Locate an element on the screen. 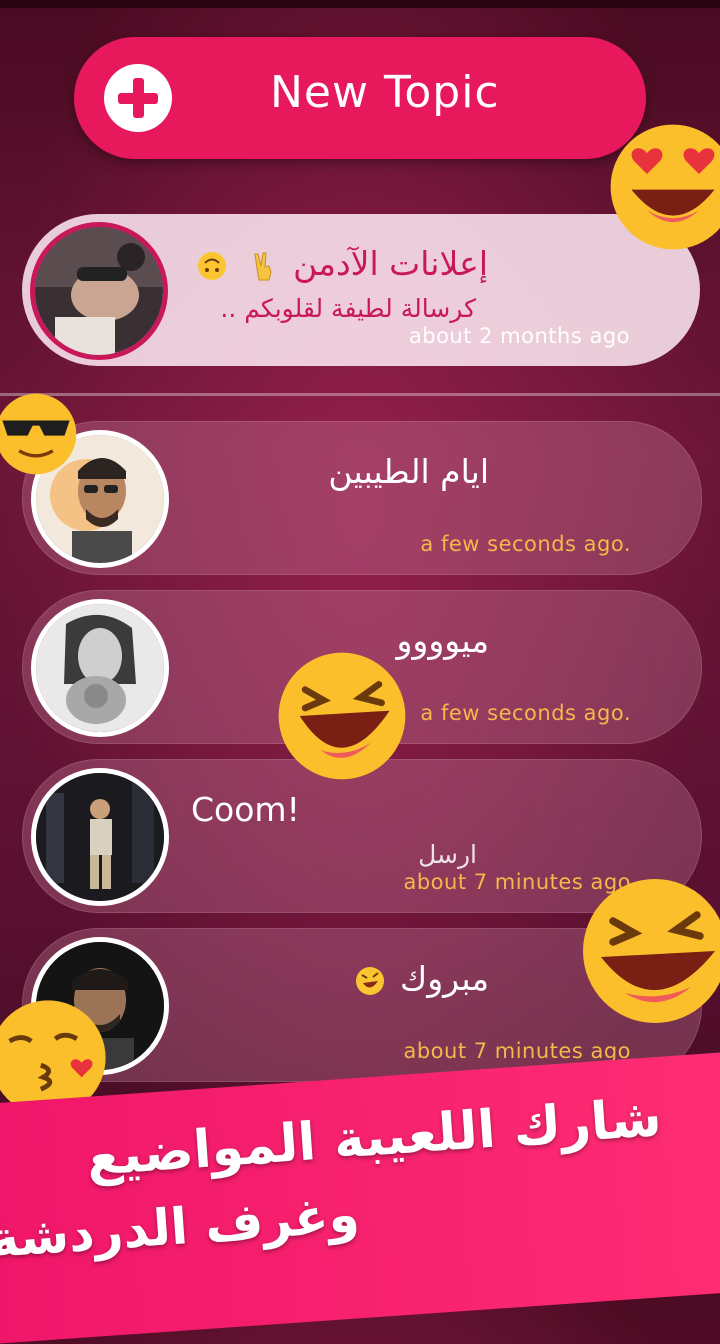 The width and height of the screenshot is (720, 1344). rolling-laughing-icon is located at coordinates (369, 980).